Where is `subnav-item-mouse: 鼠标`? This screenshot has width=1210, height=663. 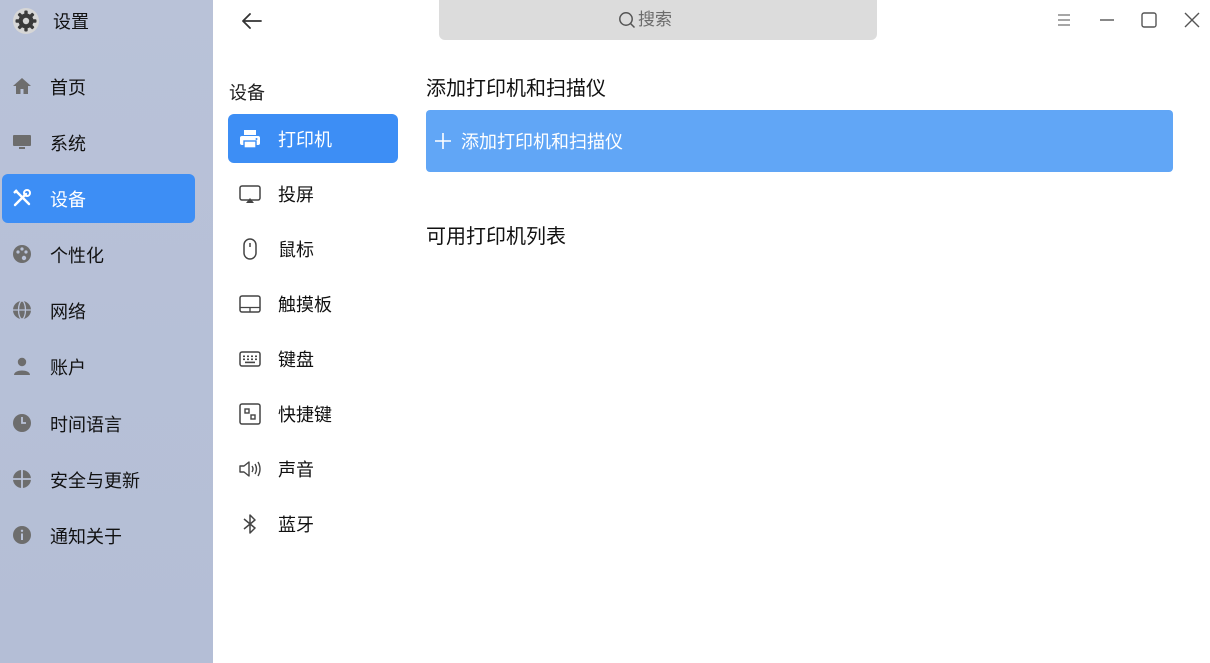 subnav-item-mouse: 鼠标 is located at coordinates (313, 248).